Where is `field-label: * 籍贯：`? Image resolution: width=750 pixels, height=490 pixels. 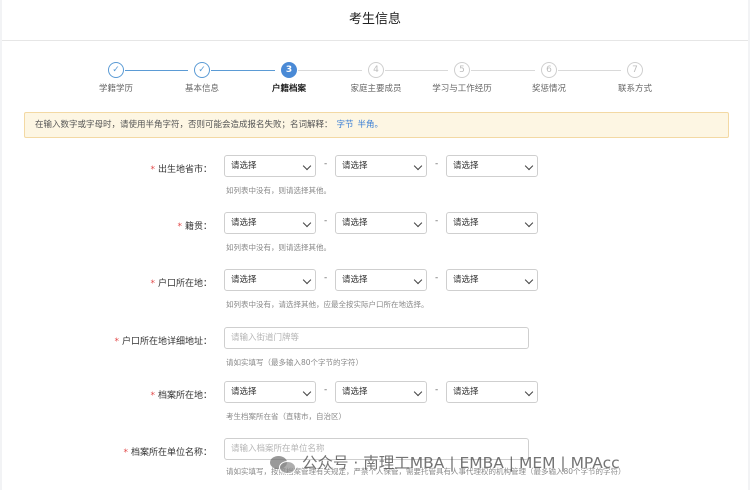 field-label: * 籍贯： is located at coordinates (194, 227).